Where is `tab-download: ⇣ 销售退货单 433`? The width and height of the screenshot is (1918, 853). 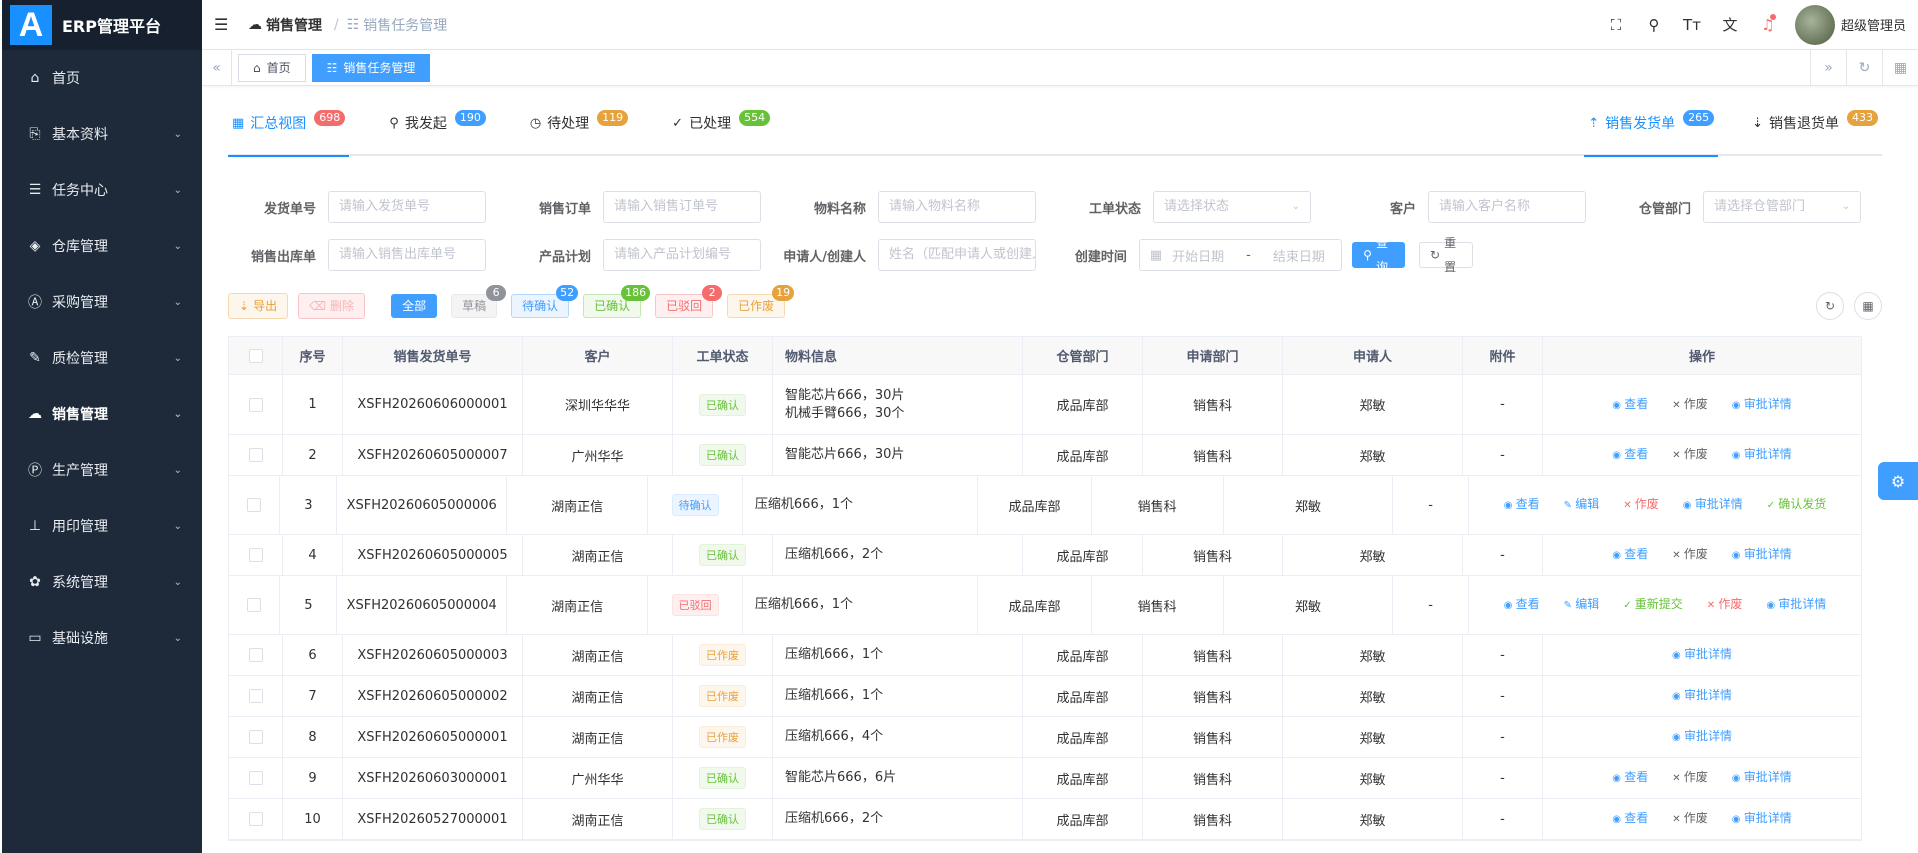
tab-download: ⇣ 销售退货单 433 is located at coordinates (1815, 123).